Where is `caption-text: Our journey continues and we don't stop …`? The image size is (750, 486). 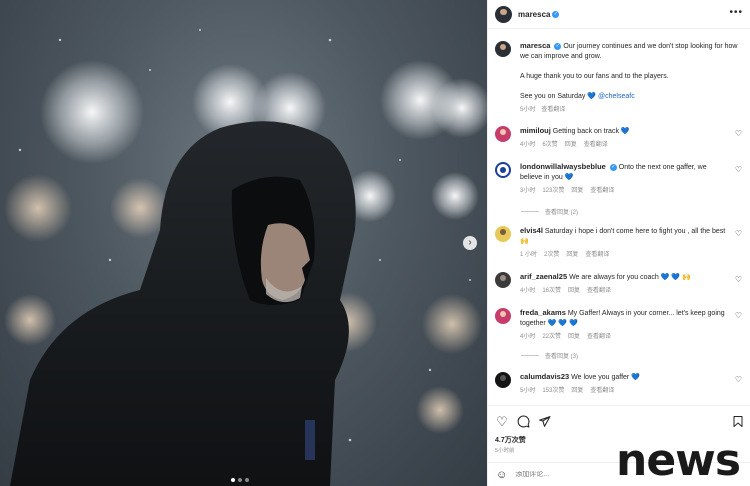
caption-text: Our journey continues and we don't stop … is located at coordinates (629, 51).